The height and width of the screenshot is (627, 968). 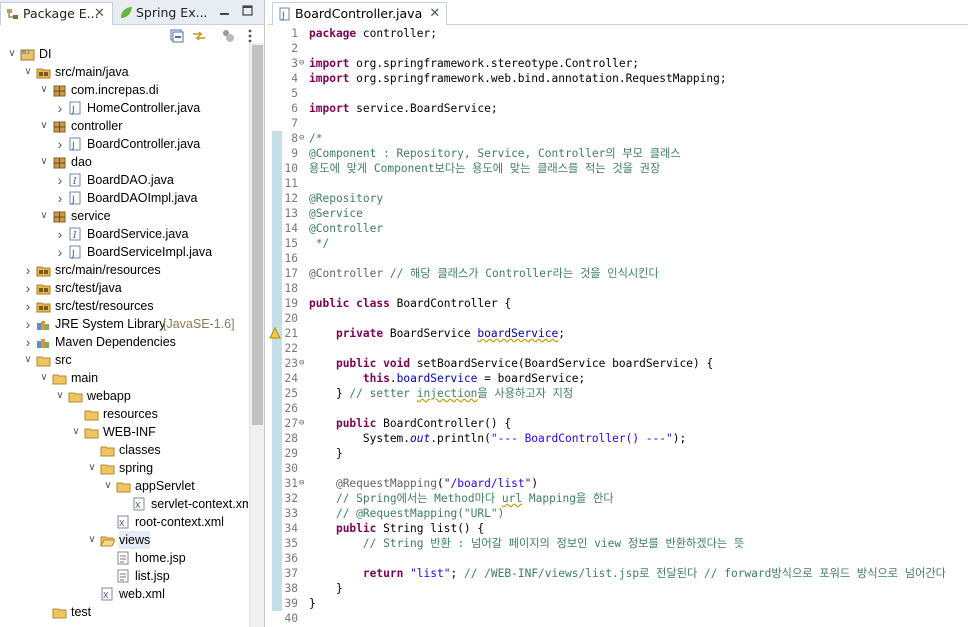 What do you see at coordinates (618, 123) in the screenshot?
I see `code-line: 7` at bounding box center [618, 123].